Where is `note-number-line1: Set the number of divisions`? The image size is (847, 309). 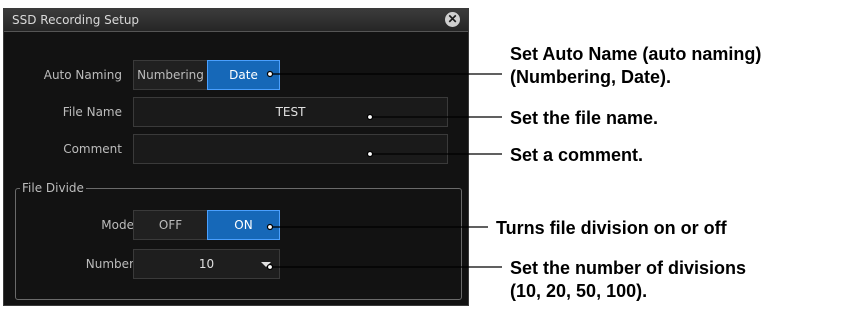 note-number-line1: Set the number of divisions is located at coordinates (628, 268).